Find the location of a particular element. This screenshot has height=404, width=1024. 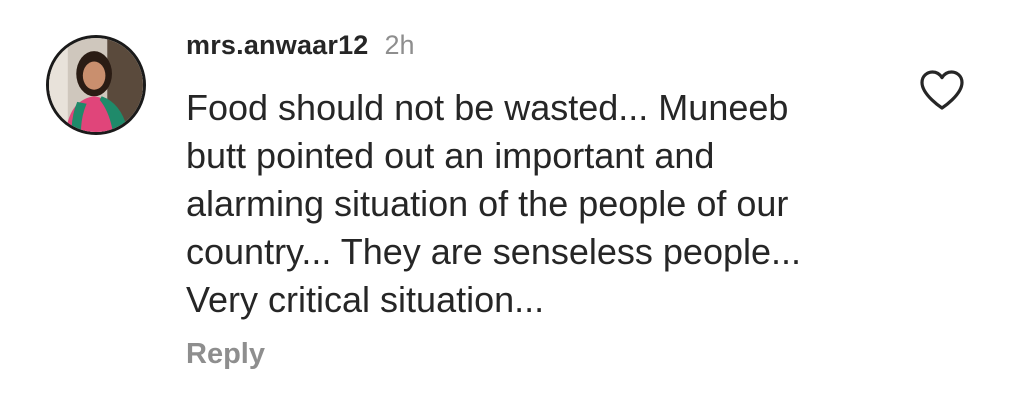

username-link: mrs.anwaar12 is located at coordinates (277, 45).